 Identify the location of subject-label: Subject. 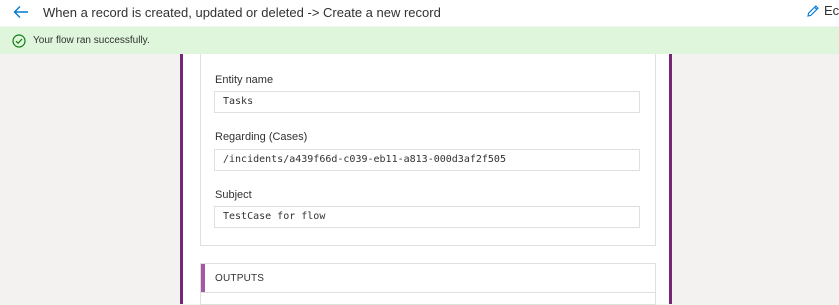
(233, 195).